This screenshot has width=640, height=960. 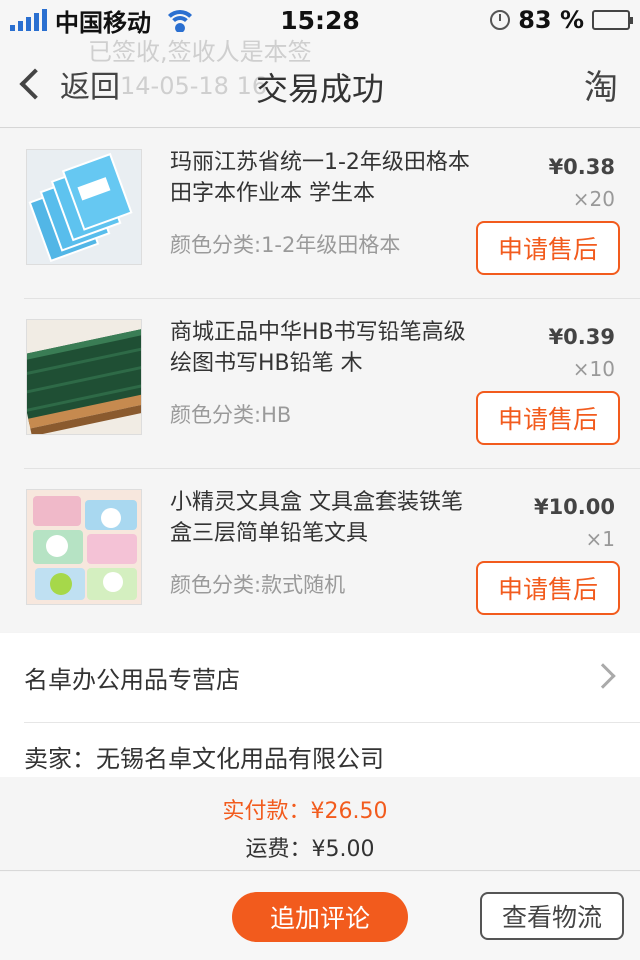 What do you see at coordinates (84, 377) in the screenshot?
I see `product-image-pencils` at bounding box center [84, 377].